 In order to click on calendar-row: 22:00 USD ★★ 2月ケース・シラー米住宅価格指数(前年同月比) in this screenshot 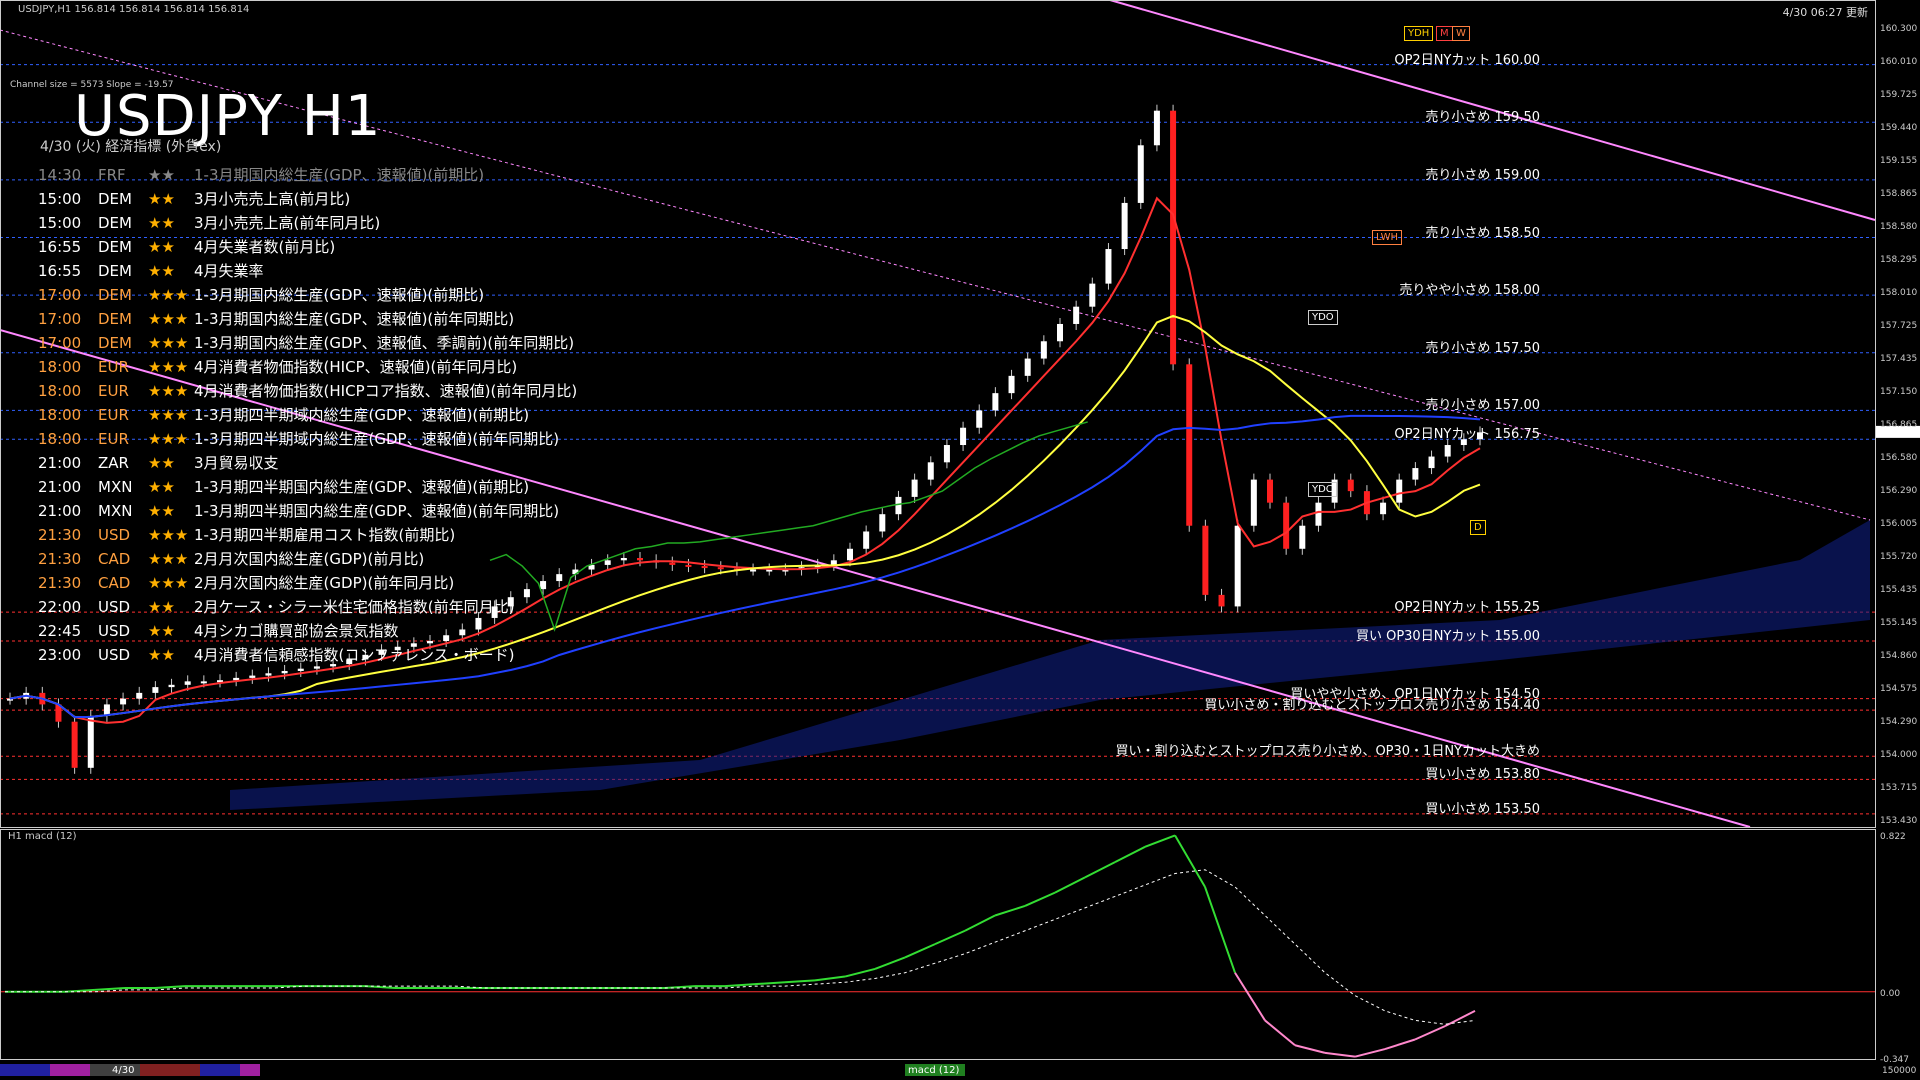, I will do `click(276, 607)`.